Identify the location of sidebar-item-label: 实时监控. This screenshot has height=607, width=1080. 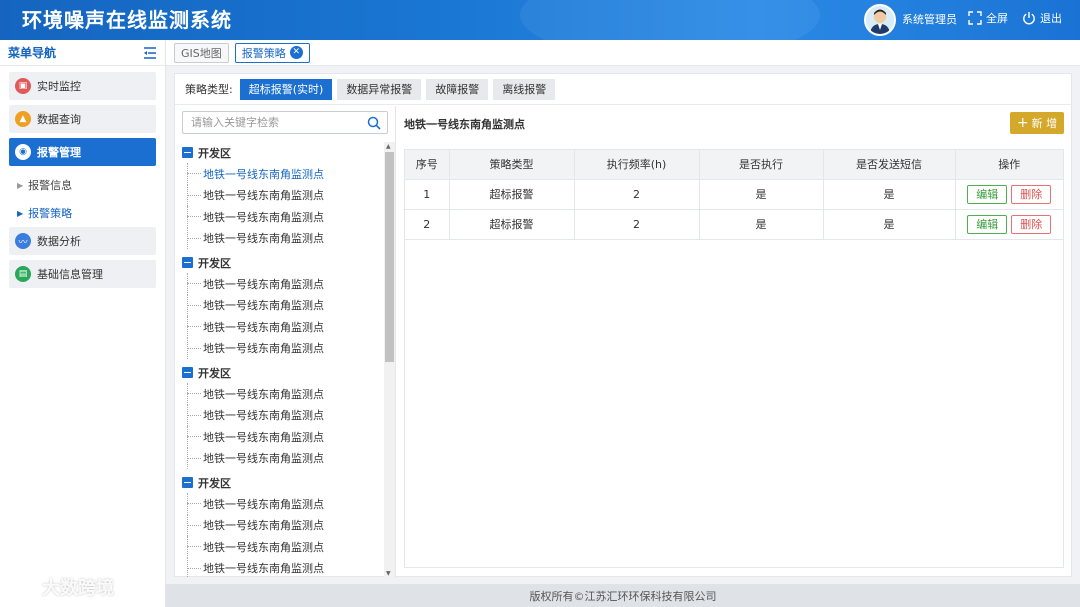
(59, 86).